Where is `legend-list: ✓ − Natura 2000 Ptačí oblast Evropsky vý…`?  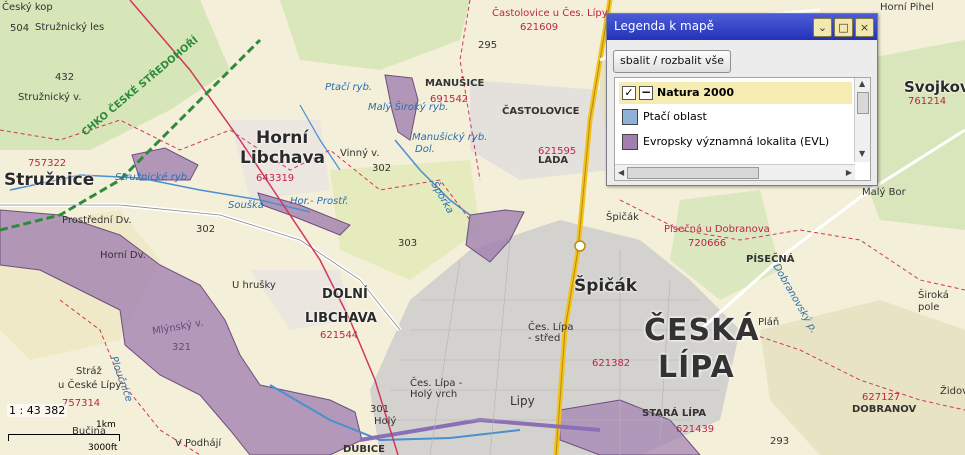 legend-list: ✓ − Natura 2000 Ptačí oblast Evropsky vý… is located at coordinates (742, 129).